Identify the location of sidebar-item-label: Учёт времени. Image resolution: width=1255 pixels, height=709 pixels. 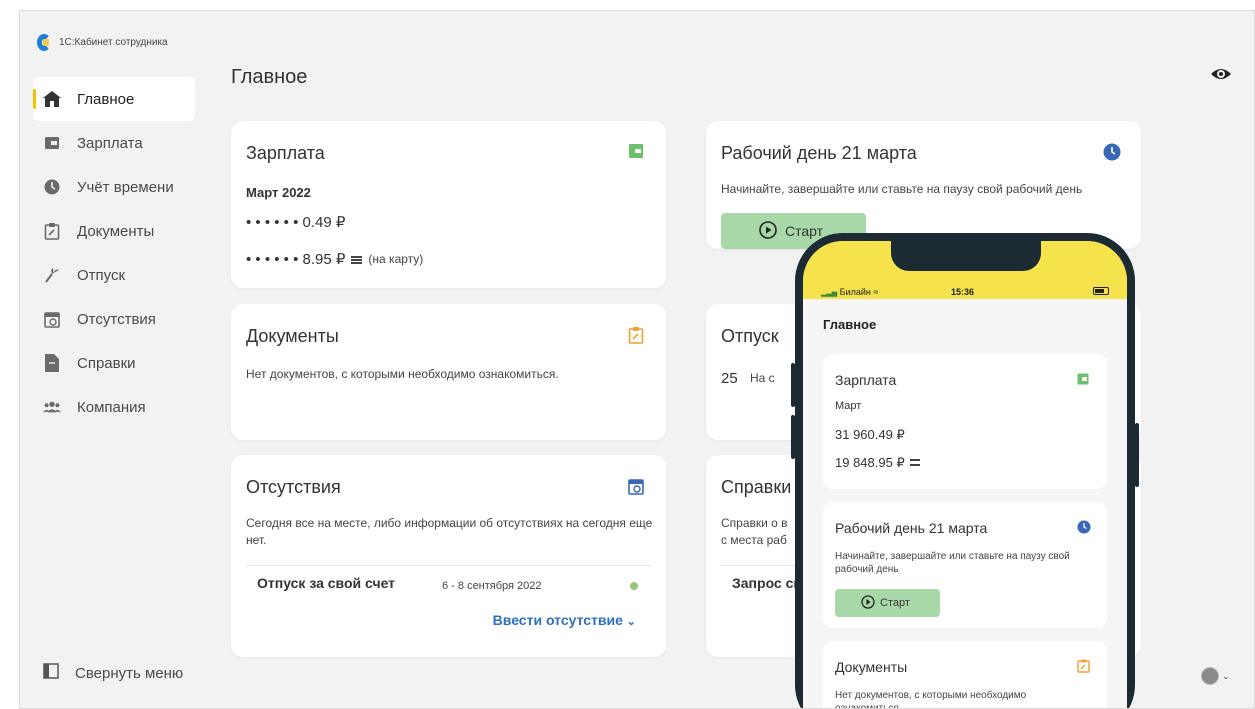
(125, 187).